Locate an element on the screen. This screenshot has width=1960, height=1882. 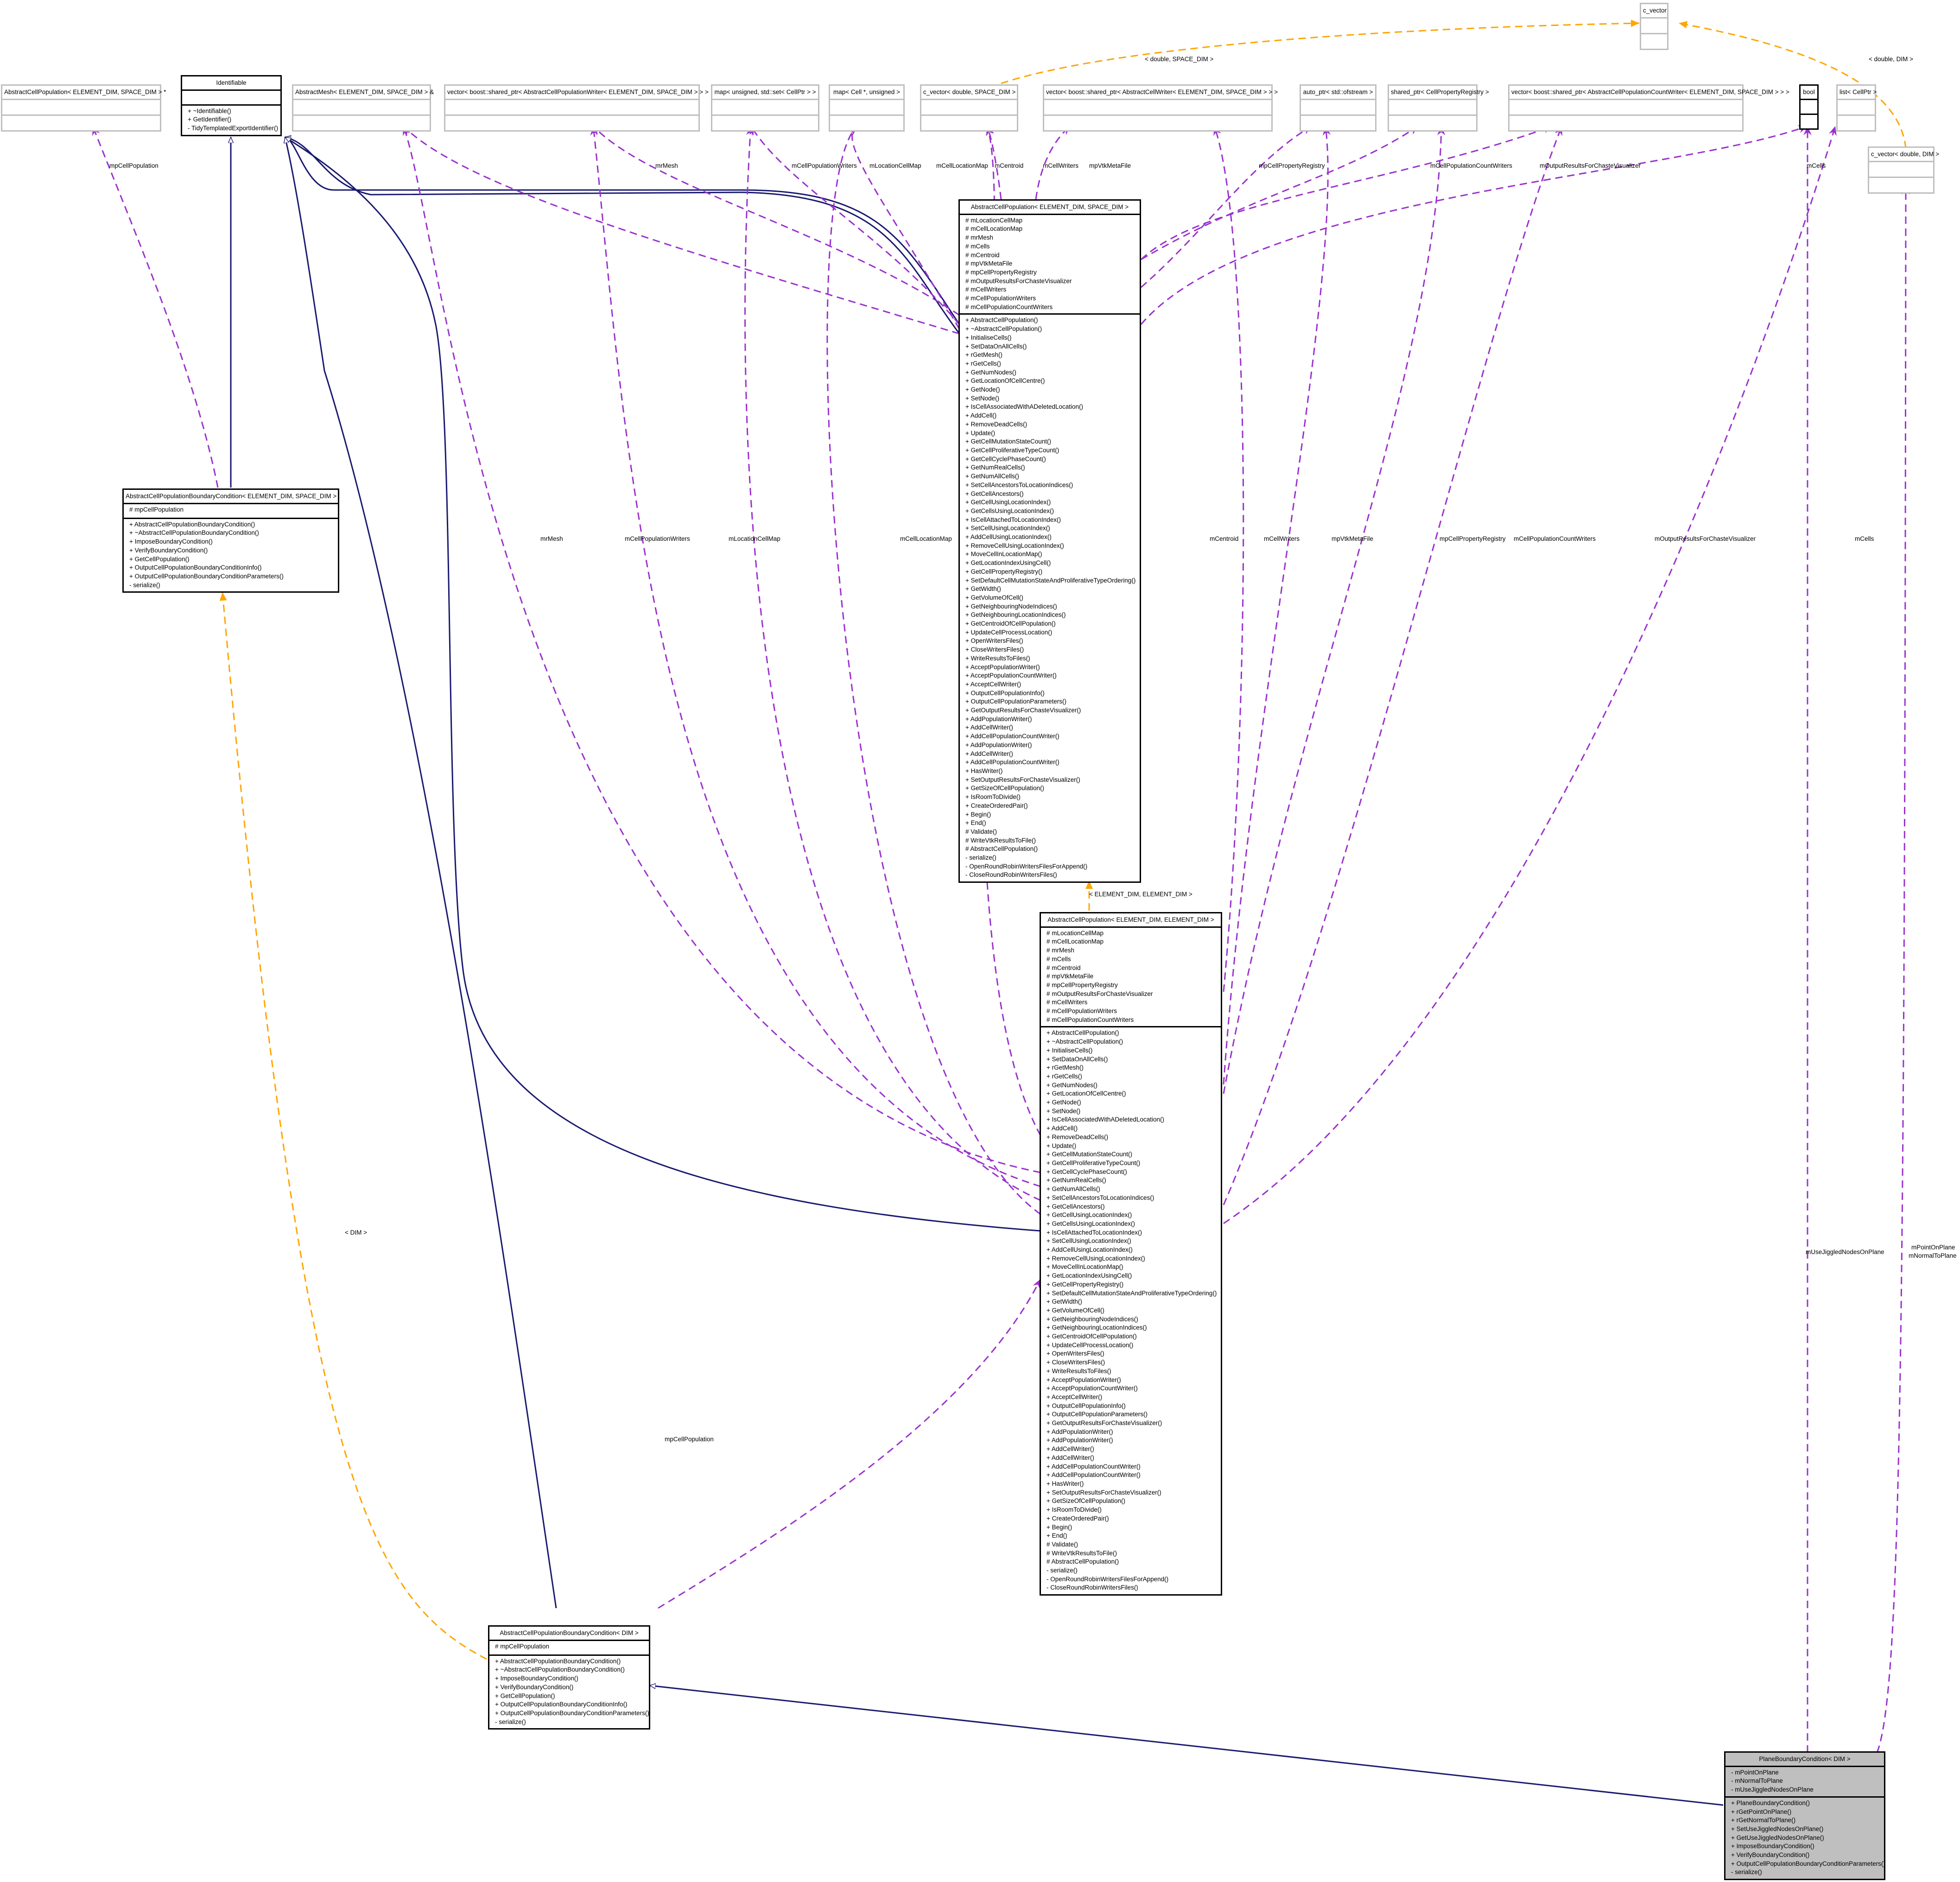
attribute: - mNormalToPlane is located at coordinates (1757, 1781).